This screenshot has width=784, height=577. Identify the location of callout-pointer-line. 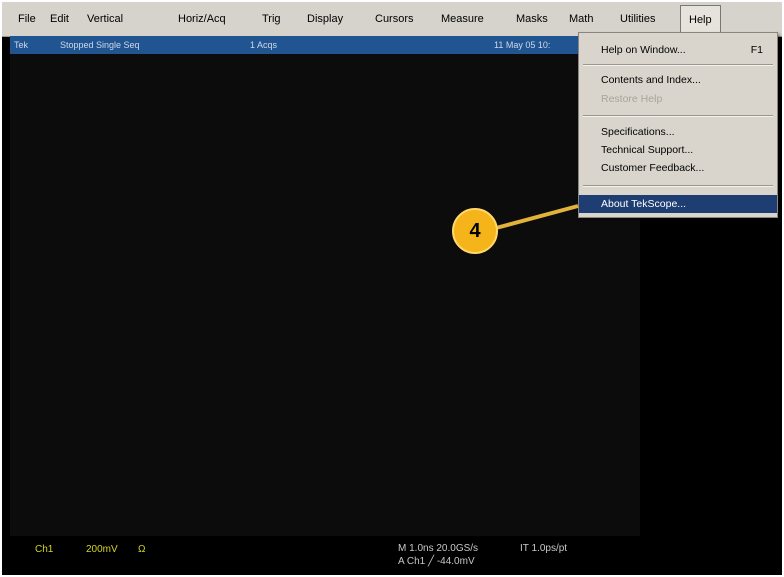
(537, 217).